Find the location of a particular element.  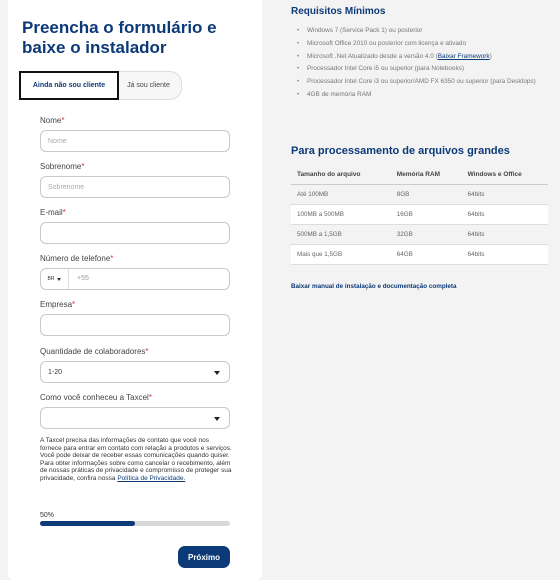

privacy-policy-link: Política de Privacidade. is located at coordinates (151, 478).